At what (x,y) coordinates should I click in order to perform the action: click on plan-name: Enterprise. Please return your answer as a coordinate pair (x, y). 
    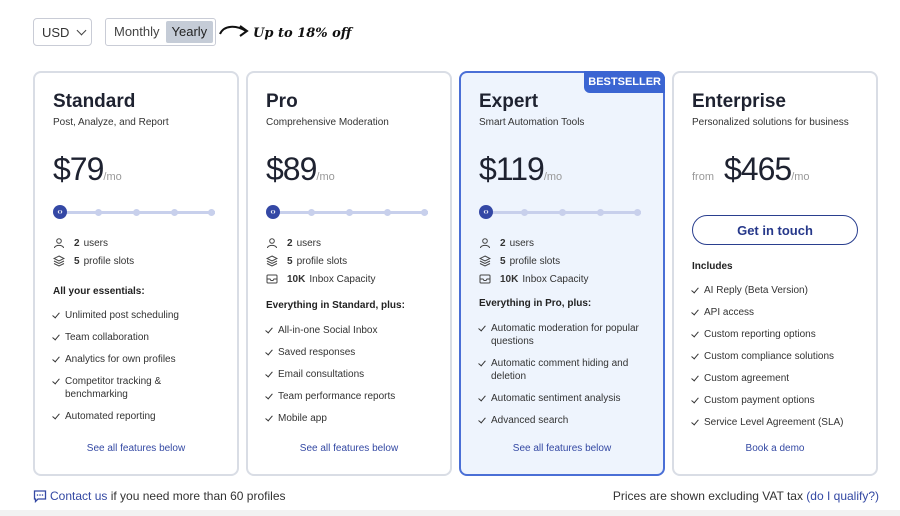
    Looking at the image, I should click on (739, 101).